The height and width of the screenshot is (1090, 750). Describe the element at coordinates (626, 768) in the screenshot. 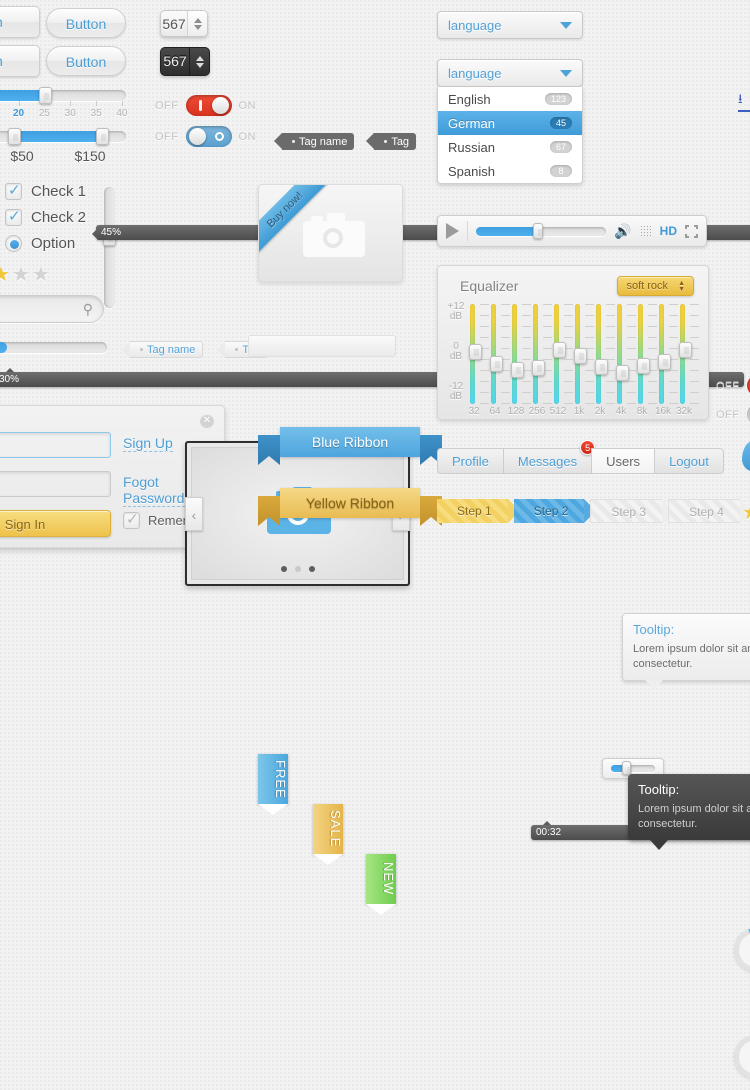

I see `volume-handle` at that location.